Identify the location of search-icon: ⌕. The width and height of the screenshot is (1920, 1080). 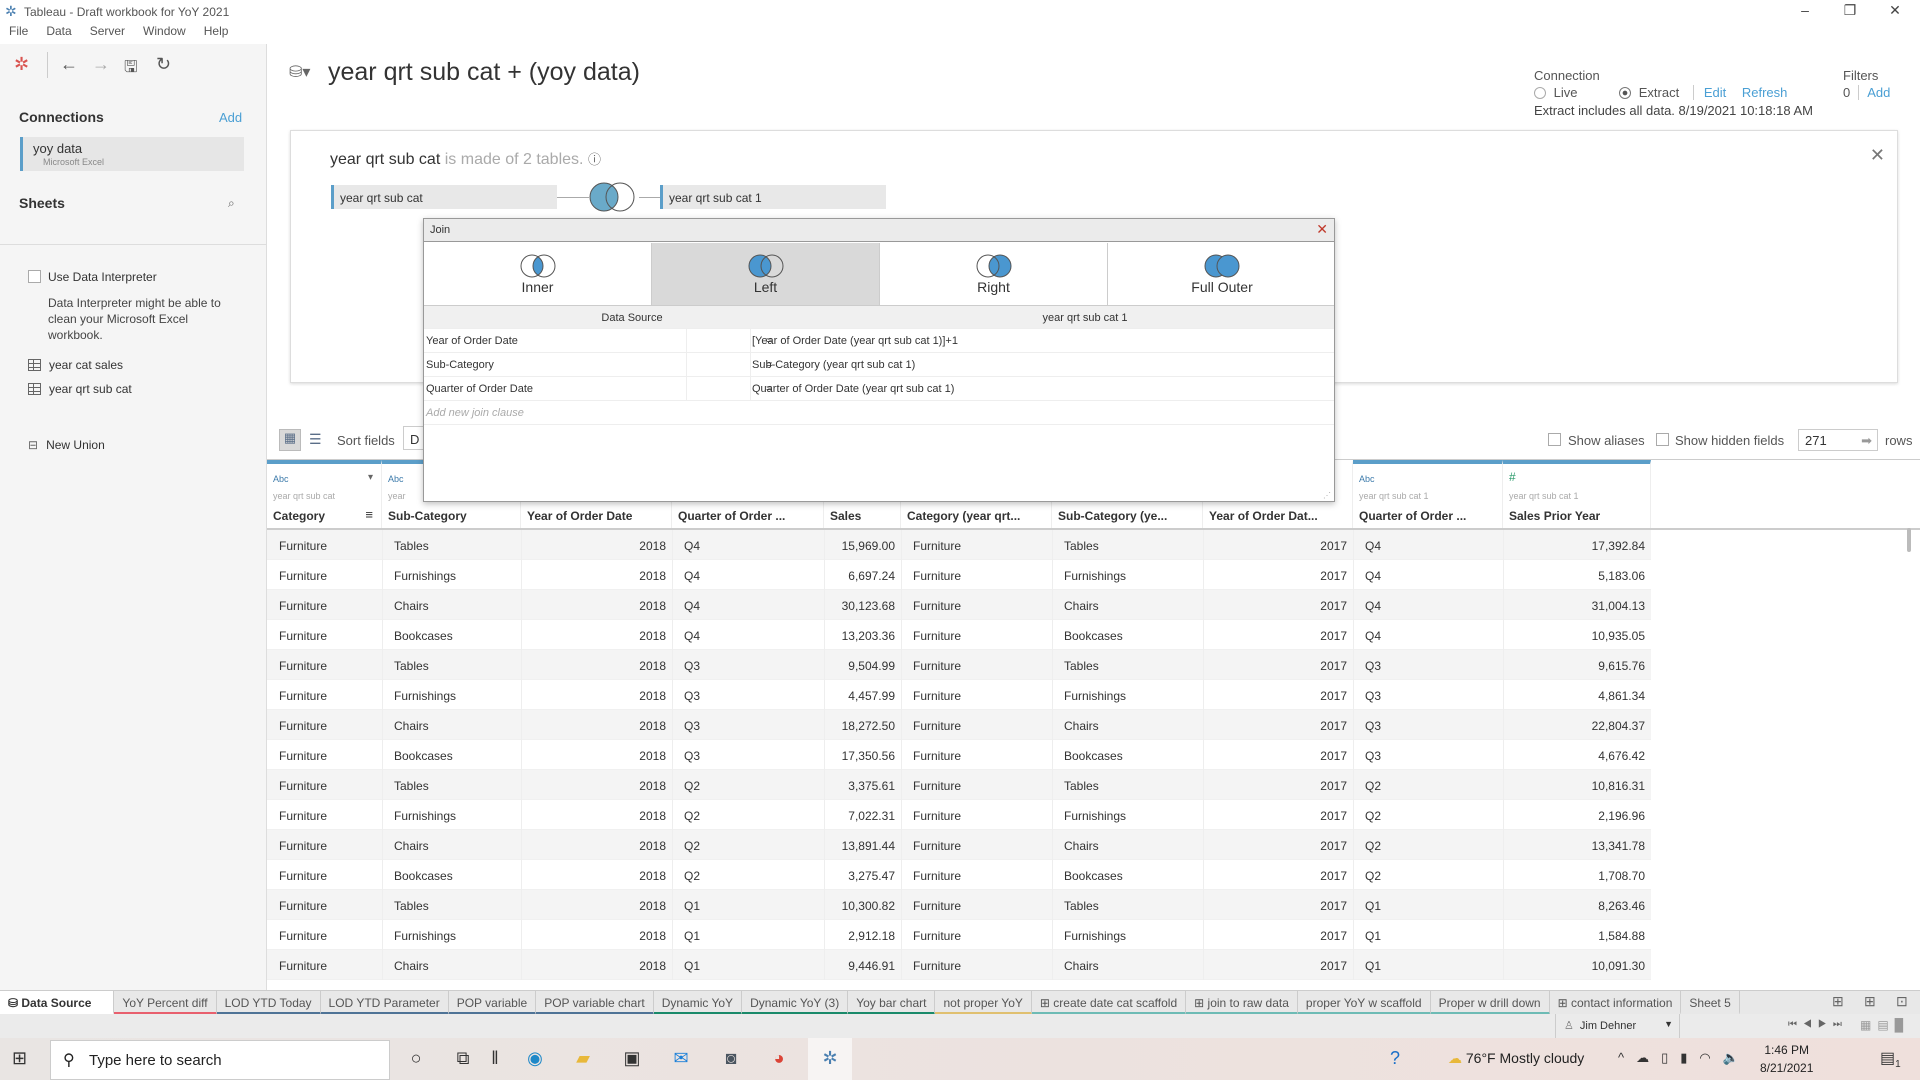
(231, 203).